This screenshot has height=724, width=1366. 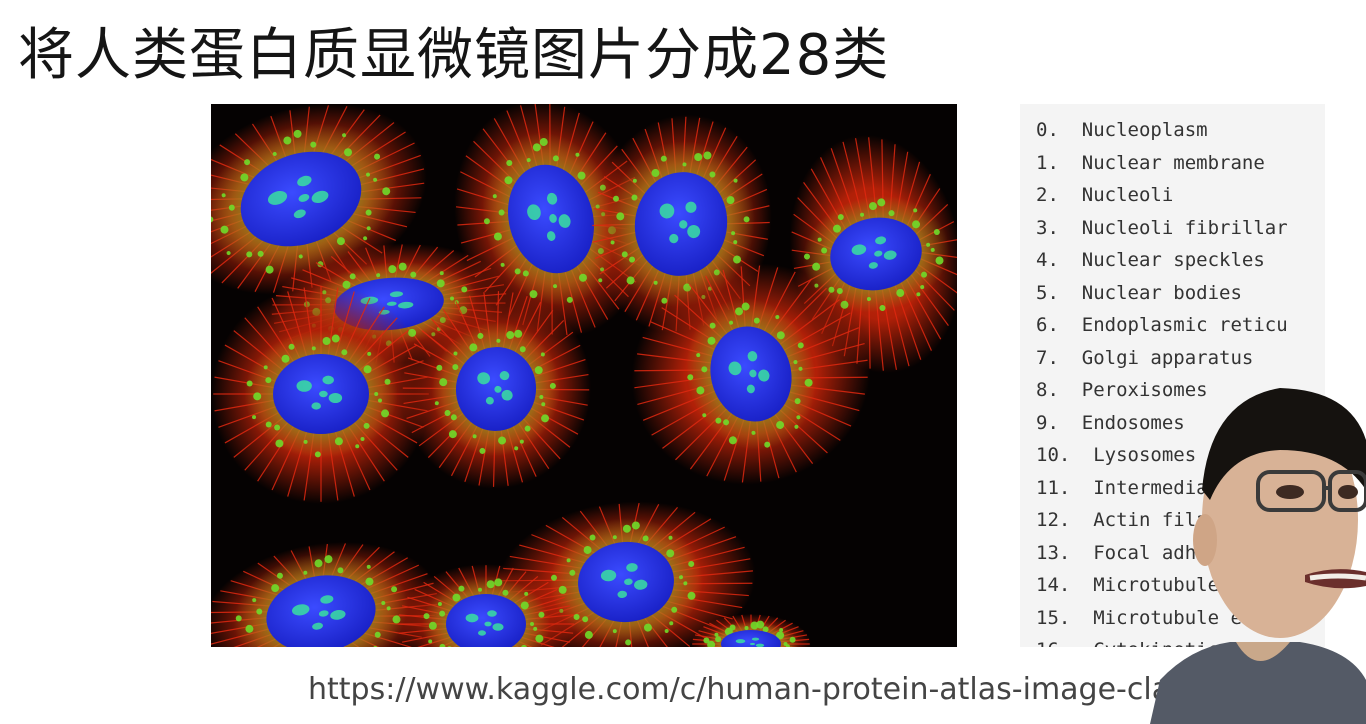 I want to click on class-list-item: 1. Nuclear membrane, so click(x=1150, y=162).